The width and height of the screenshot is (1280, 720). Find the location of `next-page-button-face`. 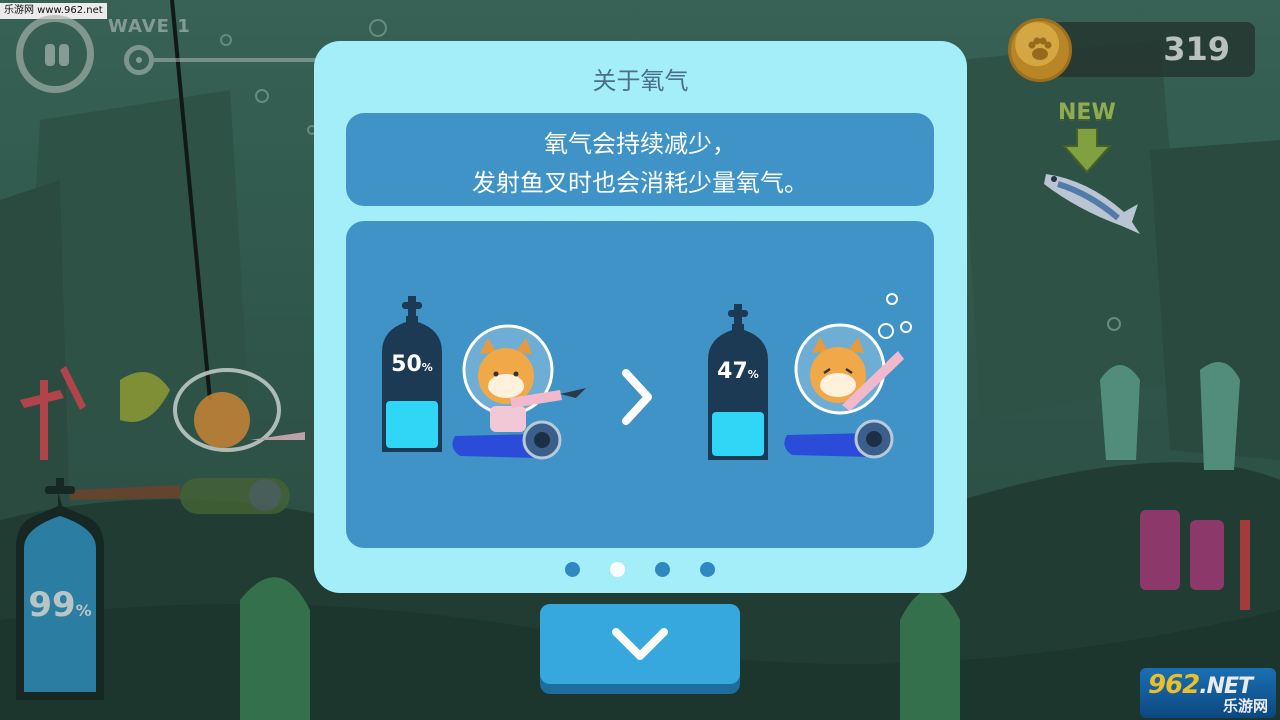

next-page-button-face is located at coordinates (640, 644).